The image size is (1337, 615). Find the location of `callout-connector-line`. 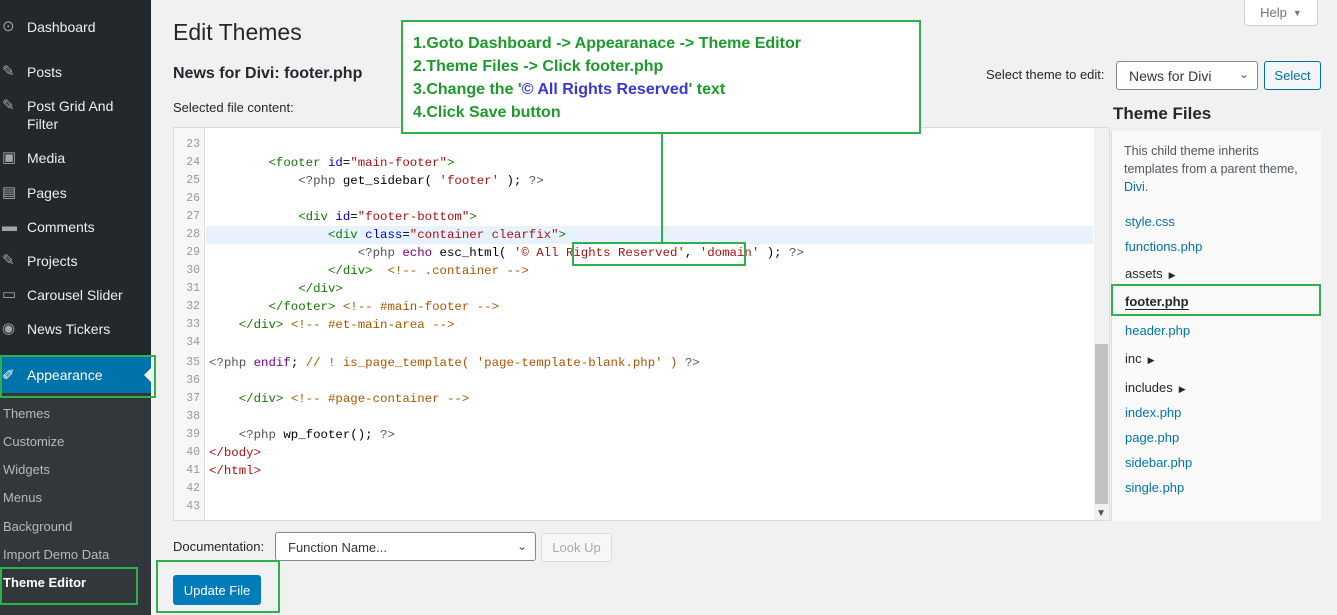

callout-connector-line is located at coordinates (662, 188).